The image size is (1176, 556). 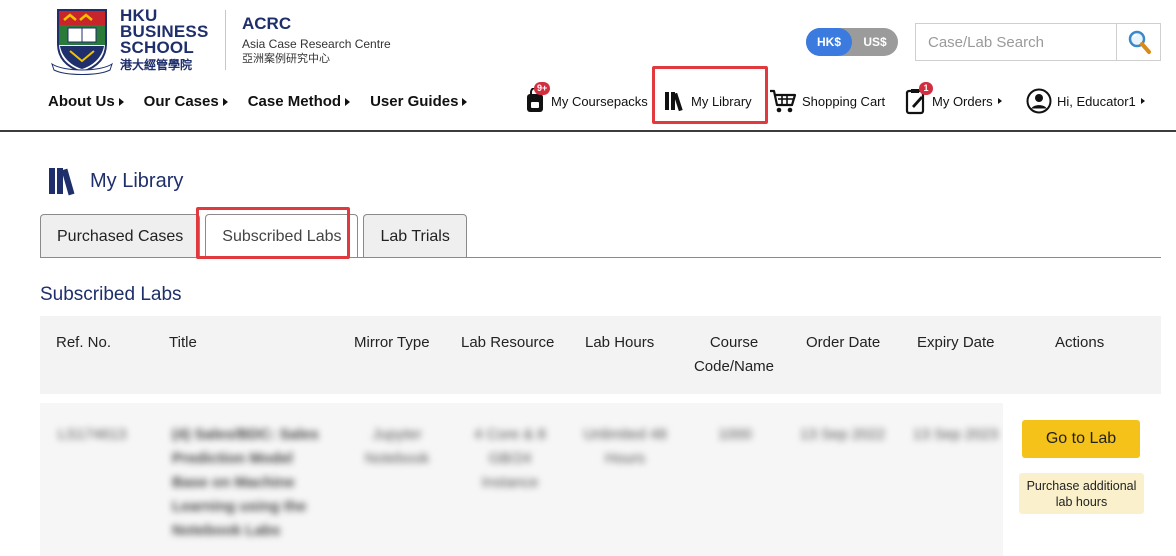 What do you see at coordinates (1081, 485) in the screenshot?
I see `purchase-line1: Purchase additional` at bounding box center [1081, 485].